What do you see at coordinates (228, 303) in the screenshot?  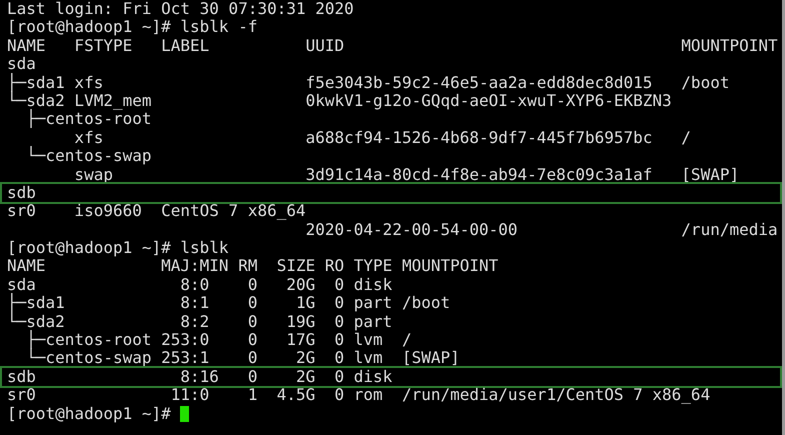 I see `terminal-line: ├─sda1 8:1 0 1G 0 part /boot` at bounding box center [228, 303].